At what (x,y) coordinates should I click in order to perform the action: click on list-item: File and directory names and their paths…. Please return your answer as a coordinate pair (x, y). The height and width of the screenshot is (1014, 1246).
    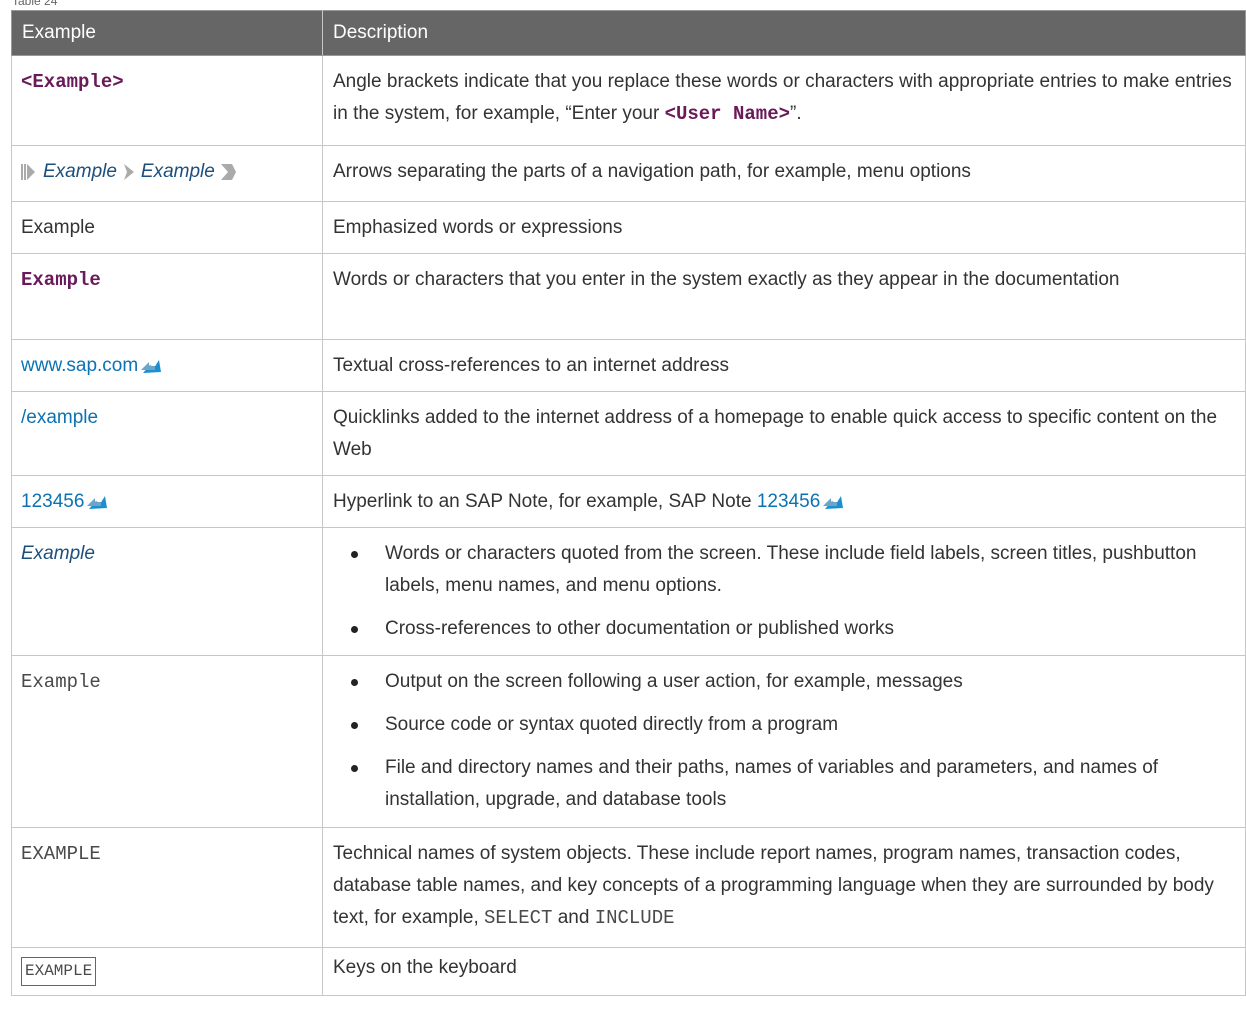
    Looking at the image, I should click on (784, 784).